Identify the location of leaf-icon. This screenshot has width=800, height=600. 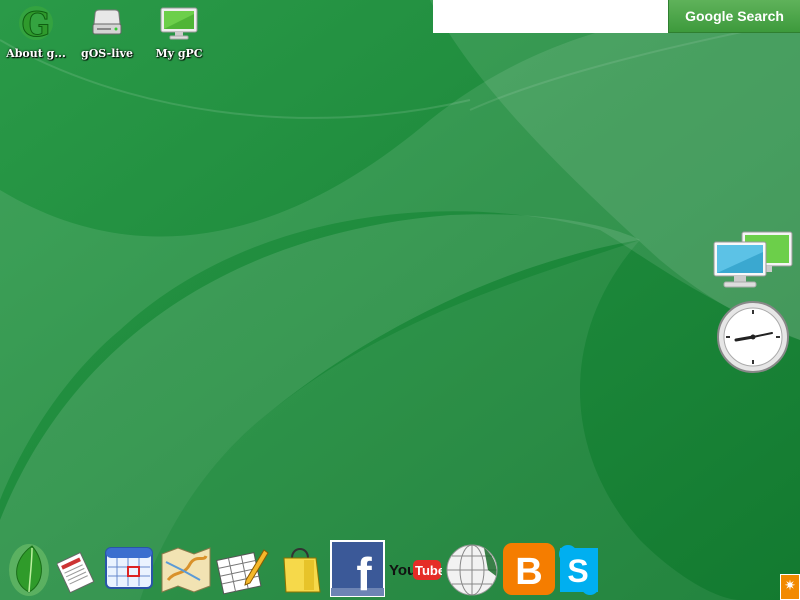
(29, 570).